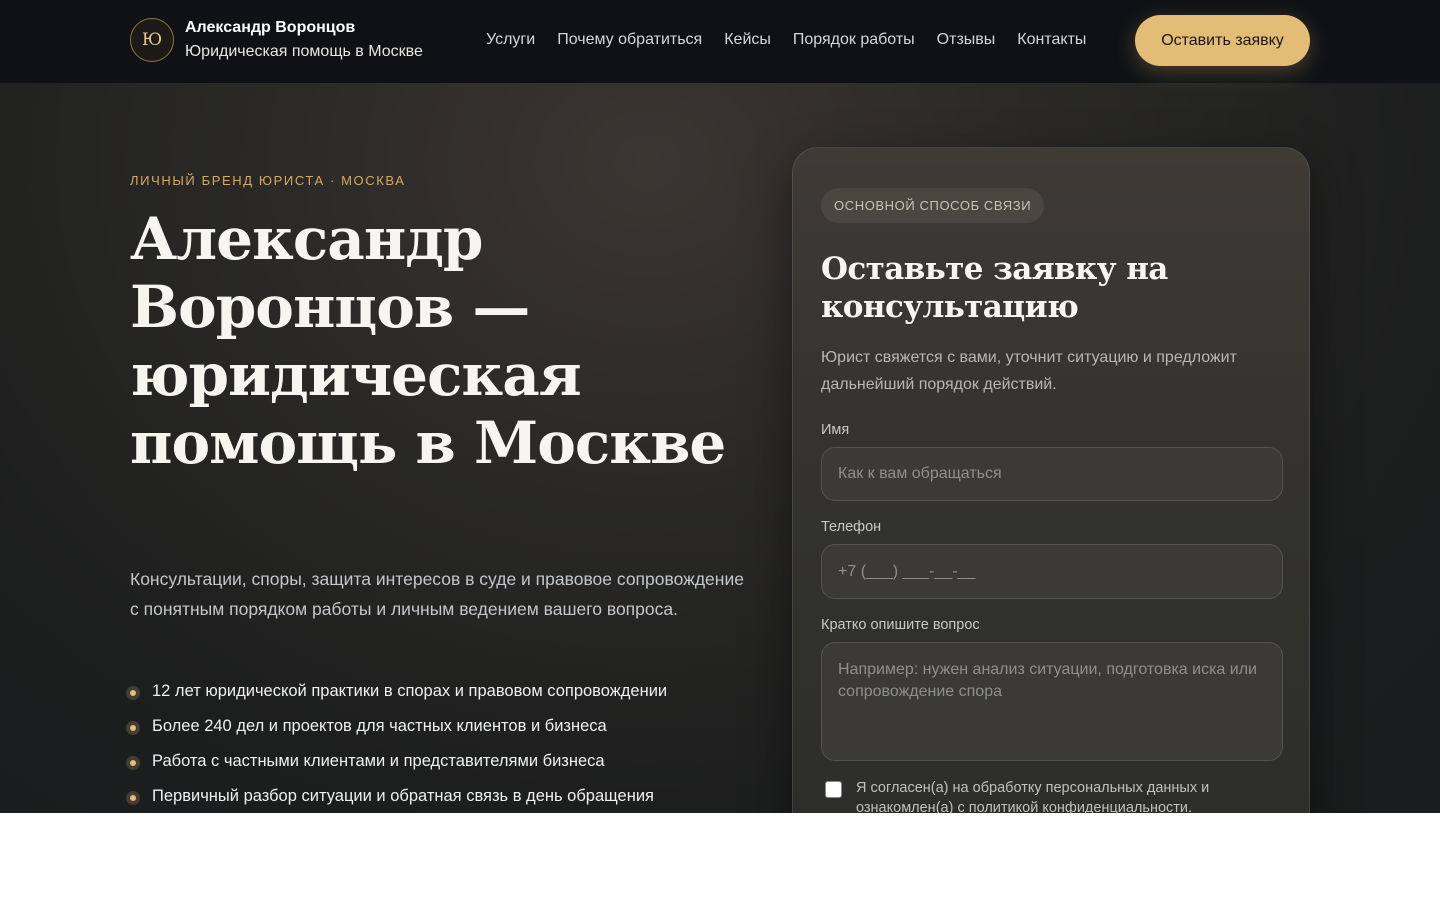 The height and width of the screenshot is (900, 1440). I want to click on question-textarea, so click(1052, 701).